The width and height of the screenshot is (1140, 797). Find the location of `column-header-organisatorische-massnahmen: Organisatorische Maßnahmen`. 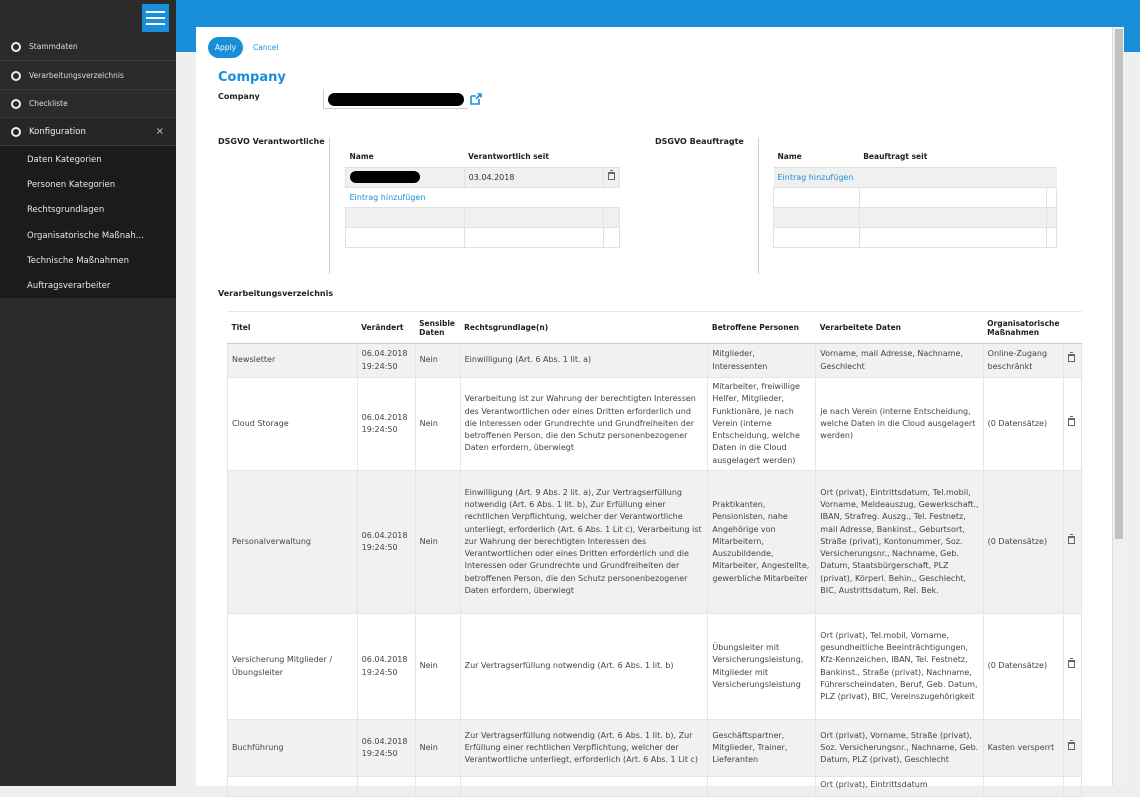

column-header-organisatorische-massnahmen: Organisatorische Maßnahmen is located at coordinates (1023, 327).